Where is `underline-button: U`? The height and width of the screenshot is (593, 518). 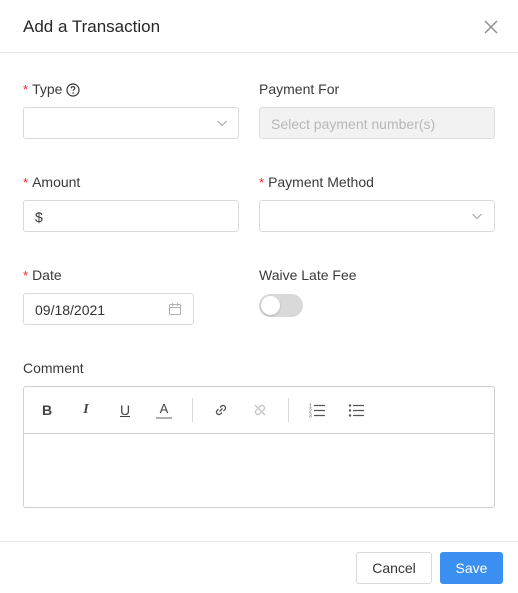
underline-button: U is located at coordinates (125, 410).